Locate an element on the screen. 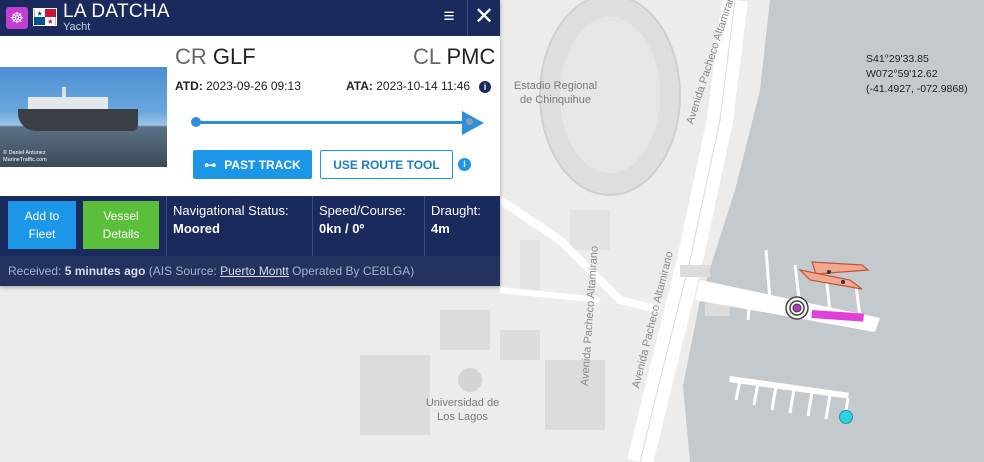  arrival-port-code: PMC is located at coordinates (471, 56).